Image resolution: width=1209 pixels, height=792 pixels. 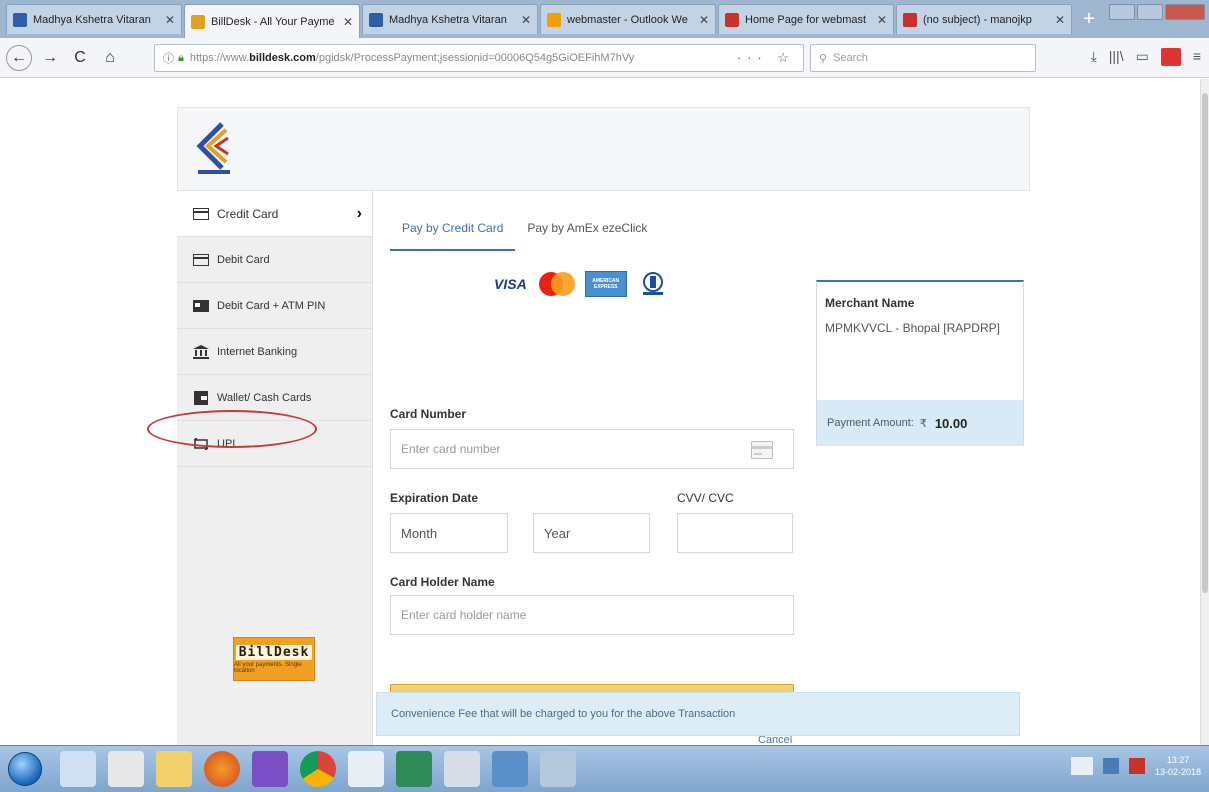 I want to click on back-button: ←, so click(x=19, y=57).